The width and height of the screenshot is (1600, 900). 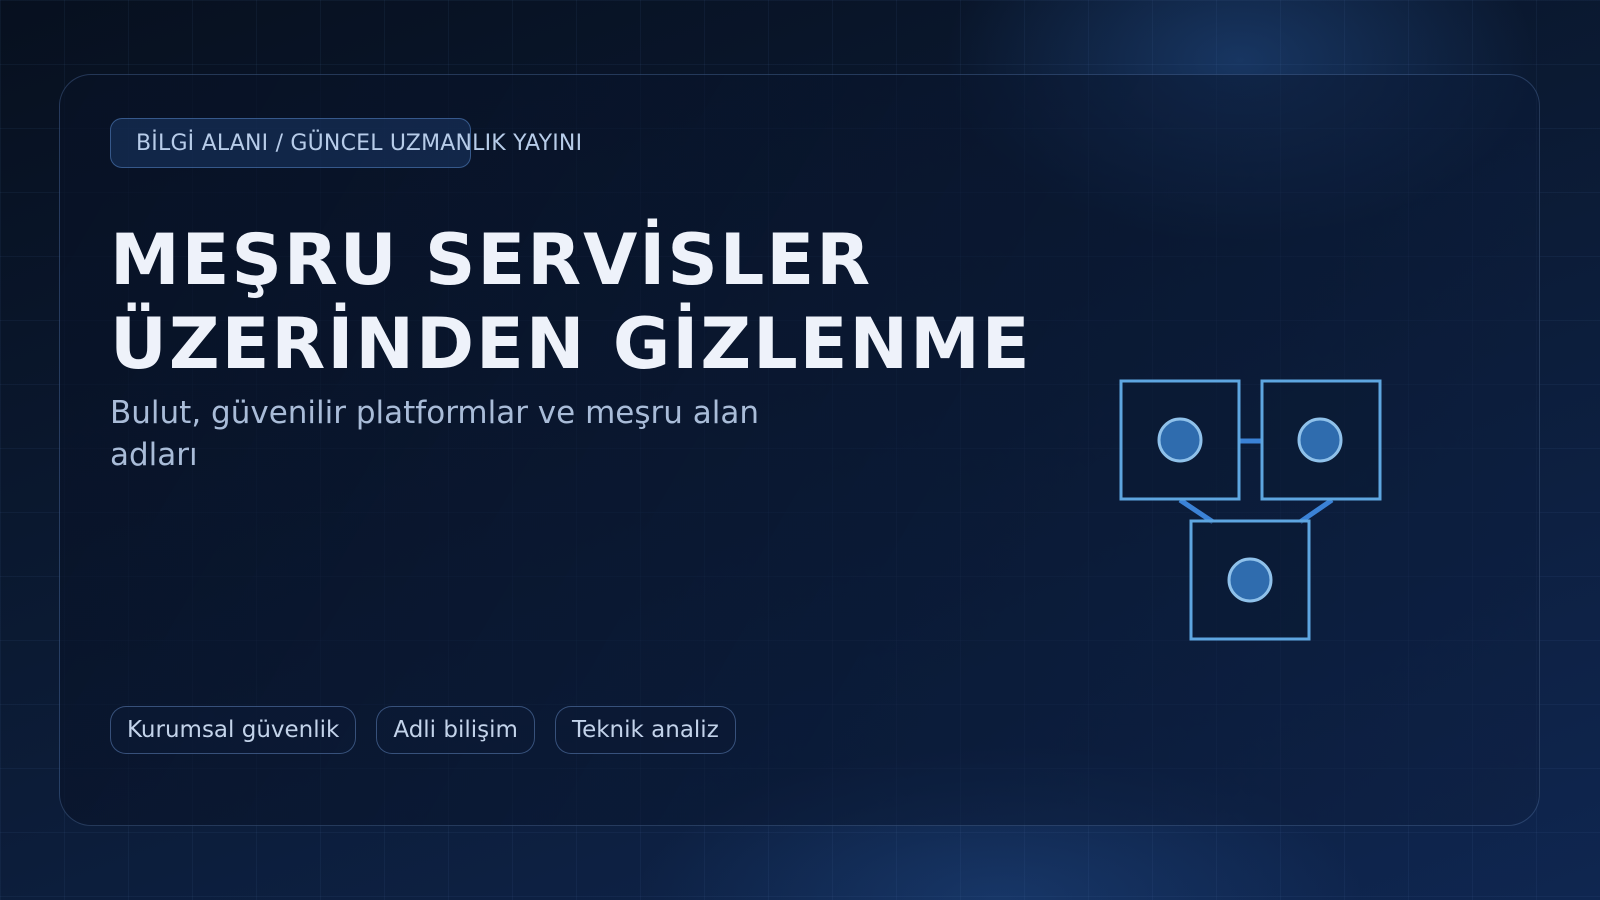 I want to click on page-title-line-1: MEŞRU SERVİSLER, so click(x=491, y=260).